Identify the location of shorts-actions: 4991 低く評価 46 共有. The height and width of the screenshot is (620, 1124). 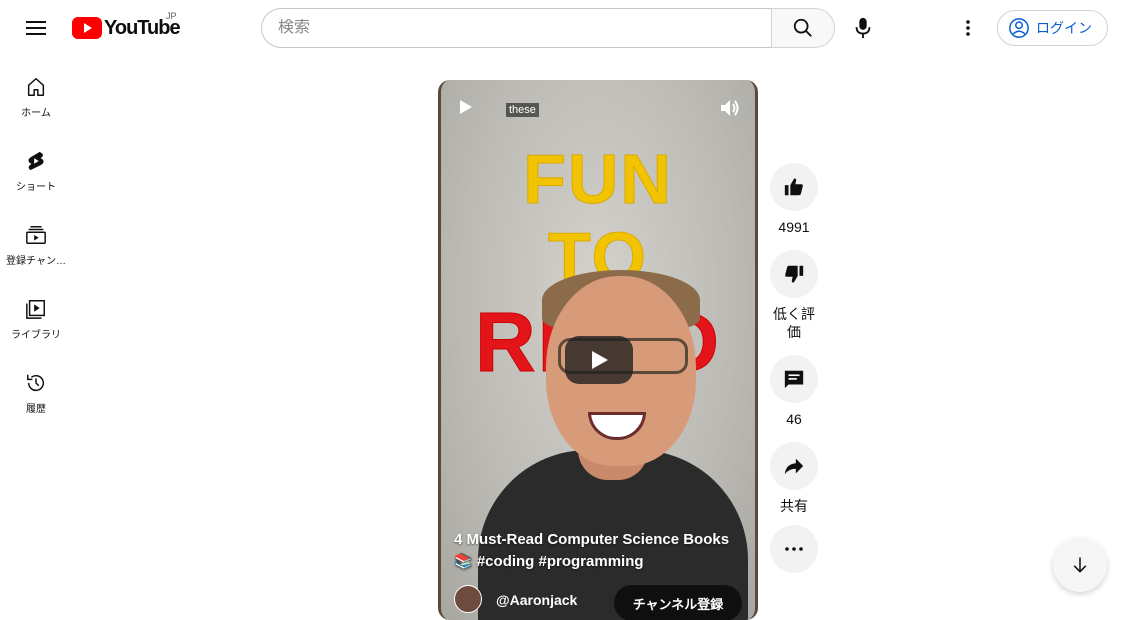
(794, 368).